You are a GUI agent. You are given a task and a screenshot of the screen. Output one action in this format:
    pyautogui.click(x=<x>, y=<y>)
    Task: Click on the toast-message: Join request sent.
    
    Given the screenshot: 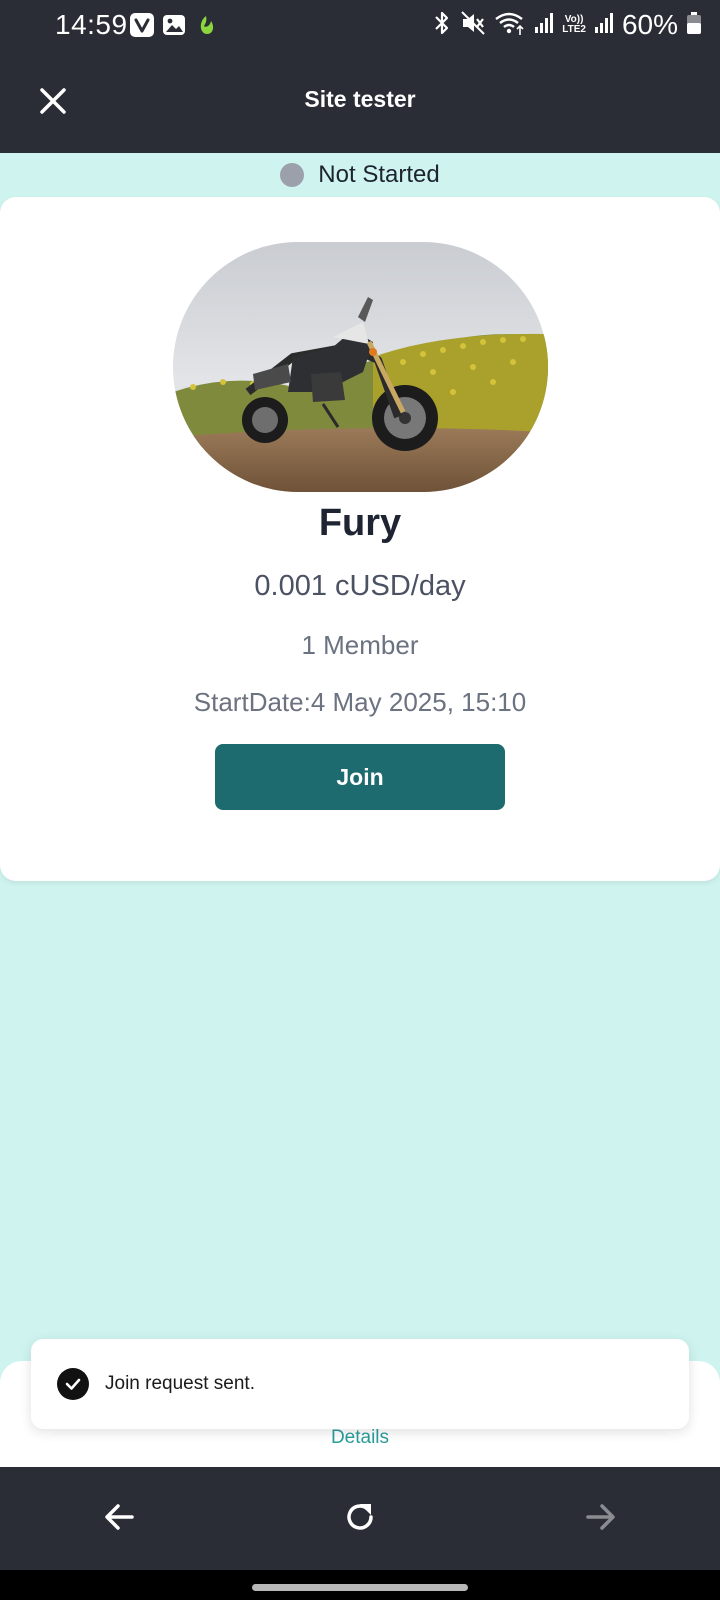 What is the action you would take?
    pyautogui.click(x=180, y=1383)
    